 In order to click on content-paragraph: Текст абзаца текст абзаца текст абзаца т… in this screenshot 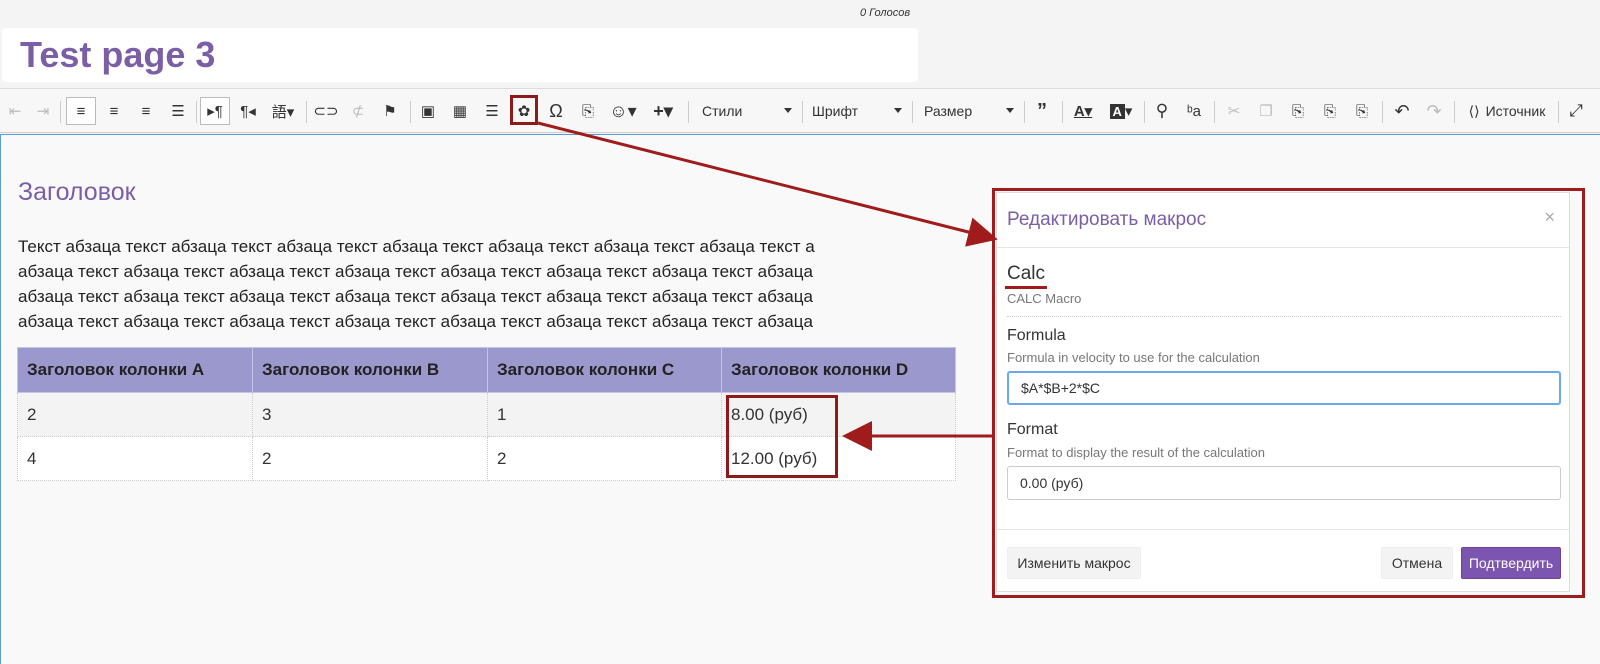, I will do `click(416, 283)`.